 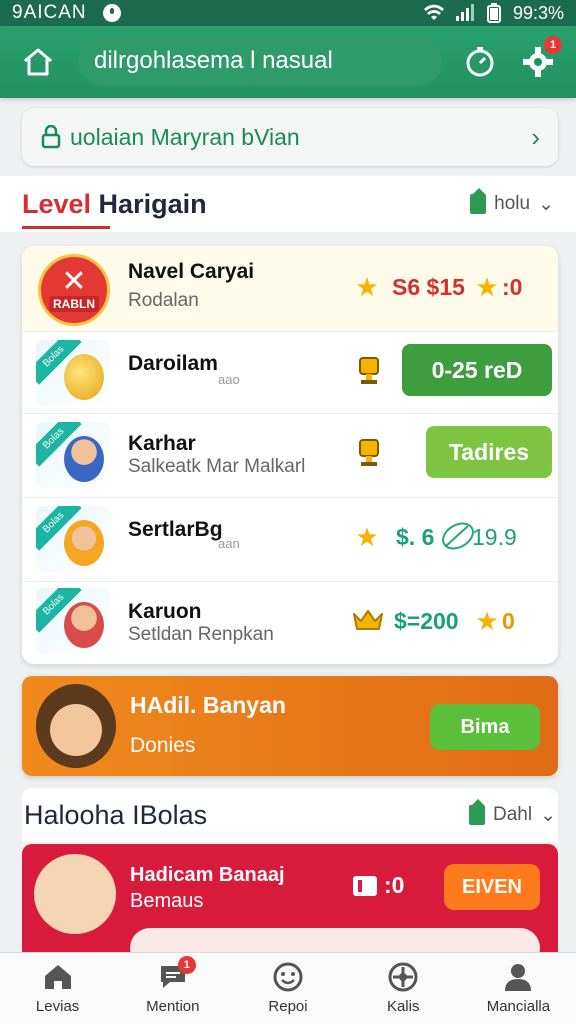 I want to click on row-name: Karuon, so click(x=165, y=611).